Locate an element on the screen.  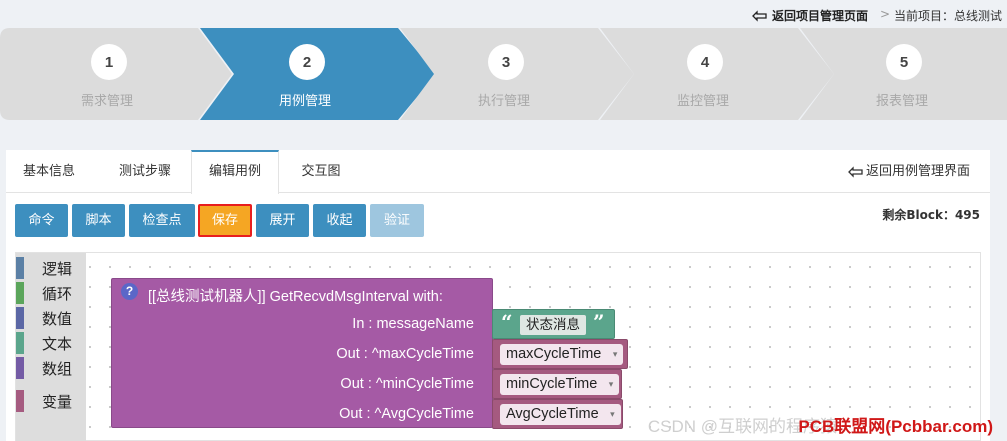
tab-basic-info: 基本信息 is located at coordinates (49, 171).